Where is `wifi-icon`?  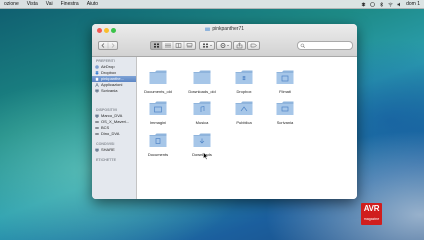
wifi-icon is located at coordinates (390, 4).